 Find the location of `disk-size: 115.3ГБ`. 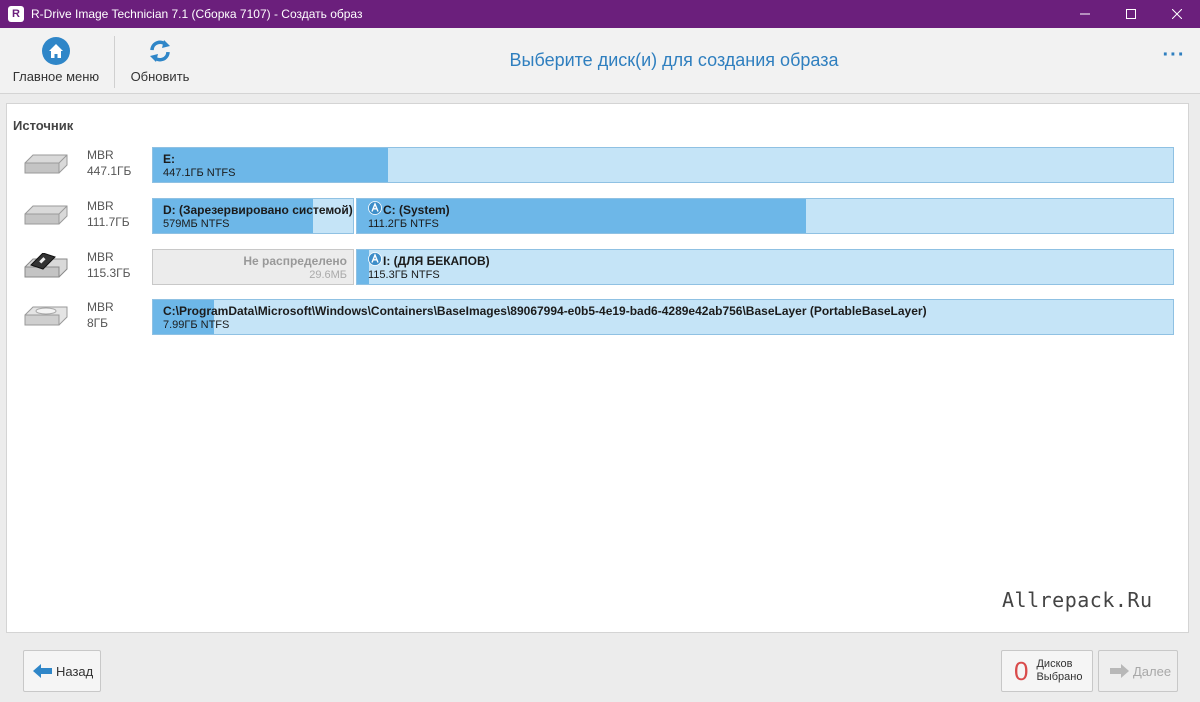

disk-size: 115.3ГБ is located at coordinates (109, 273).